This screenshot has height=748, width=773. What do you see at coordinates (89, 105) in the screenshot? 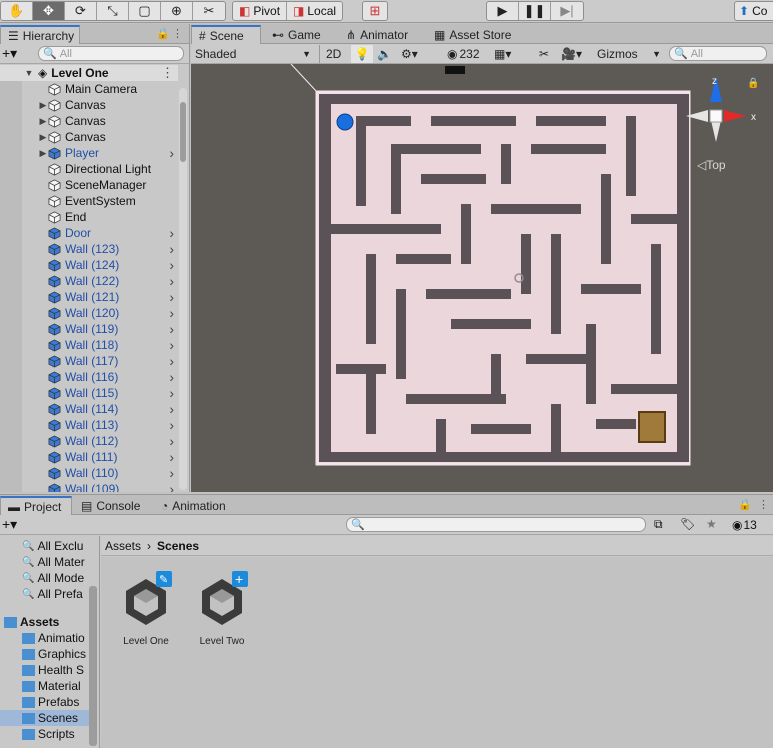
I see `hierarchy-item: ▶ Canvas` at bounding box center [89, 105].